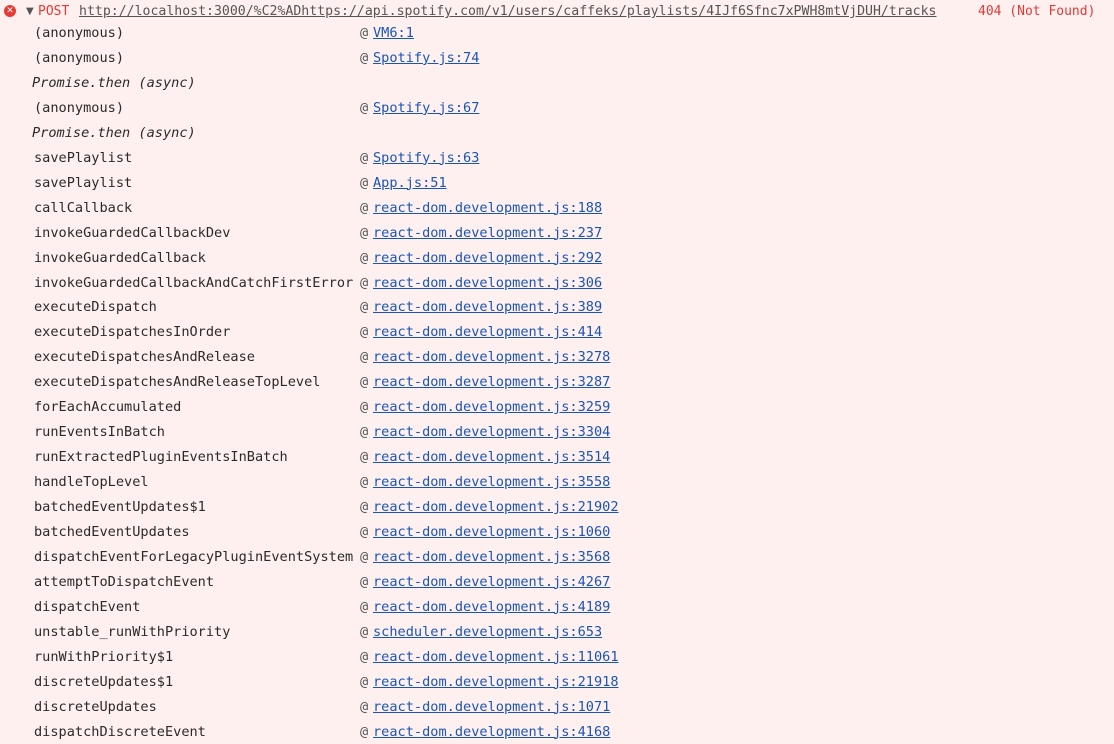 This screenshot has width=1114, height=744. What do you see at coordinates (491, 557) in the screenshot?
I see `source-location-link: react-dom.development.js:3568` at bounding box center [491, 557].